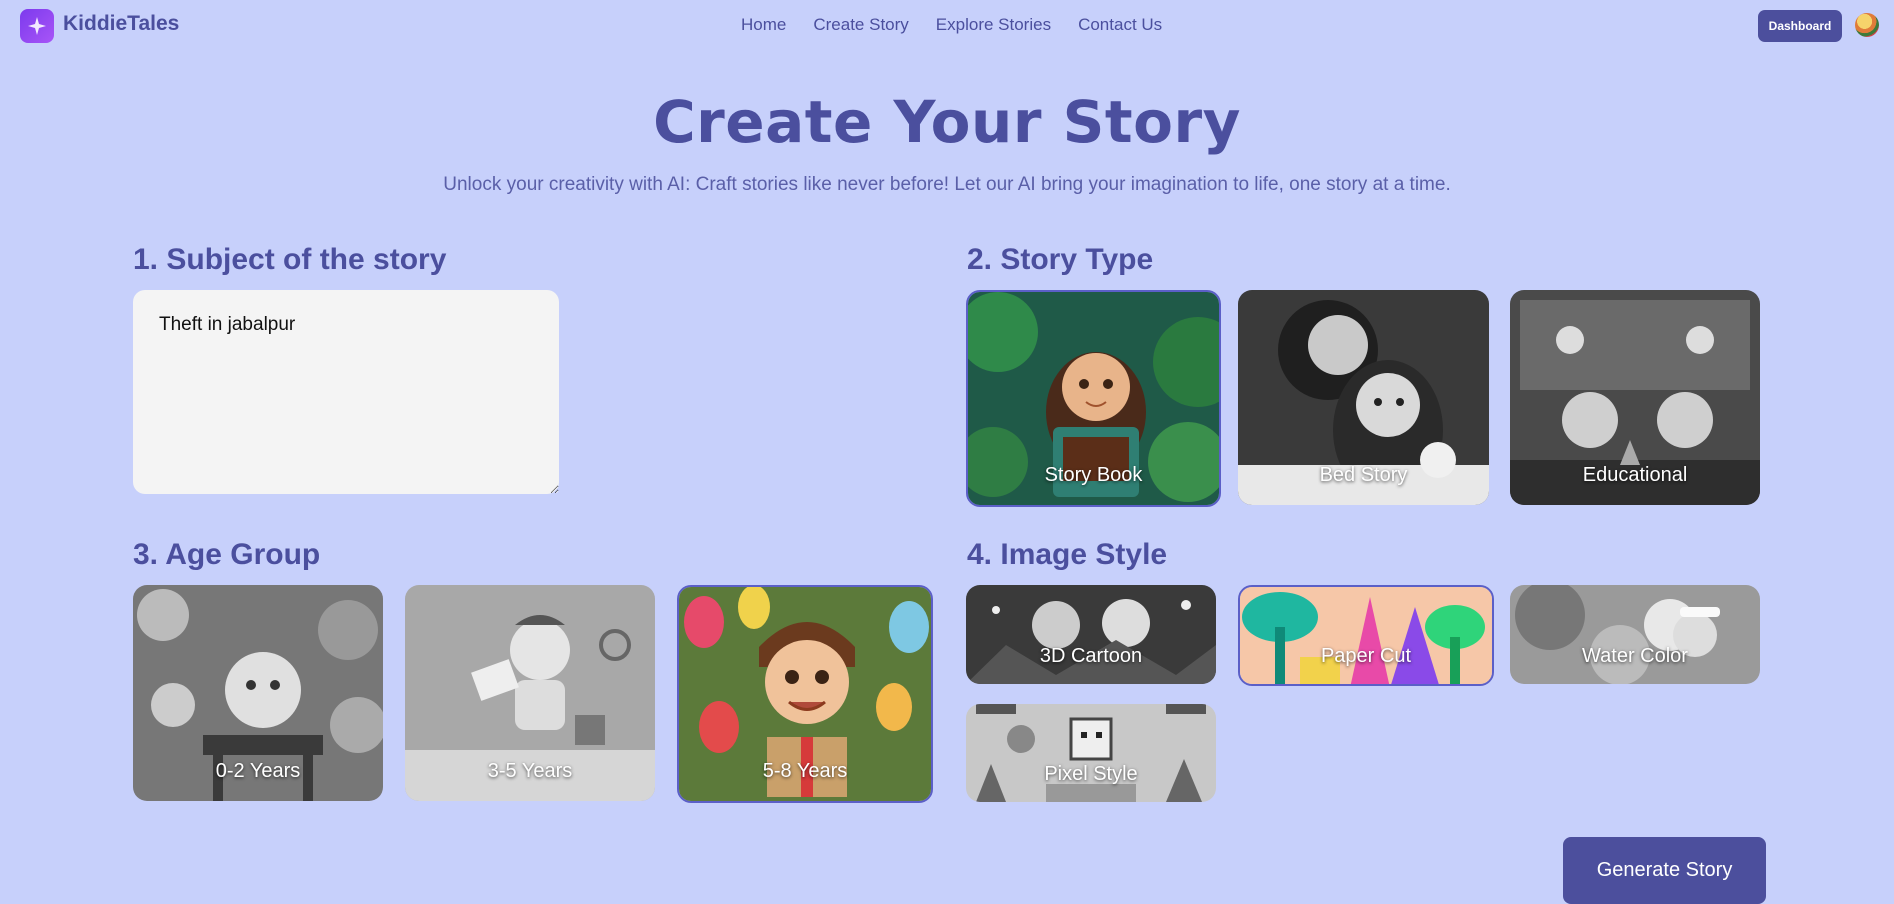 The width and height of the screenshot is (1894, 904). I want to click on age-group-0-2: 0-2 Years, so click(258, 693).